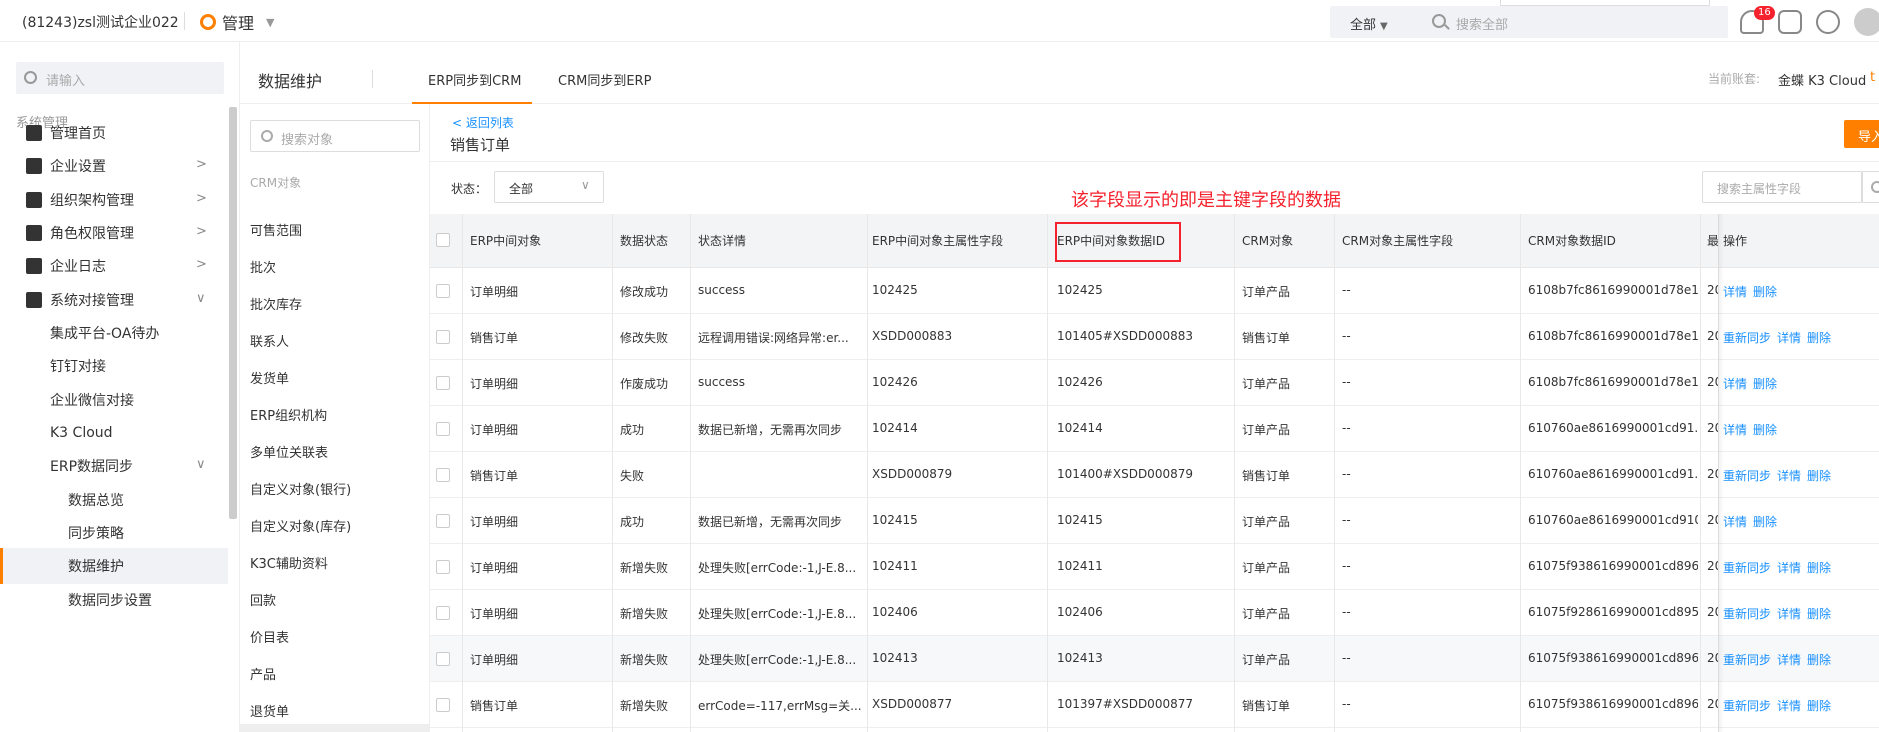 The width and height of the screenshot is (1879, 732). Describe the element at coordinates (483, 122) in the screenshot. I see `back-link: < 返回列表` at that location.